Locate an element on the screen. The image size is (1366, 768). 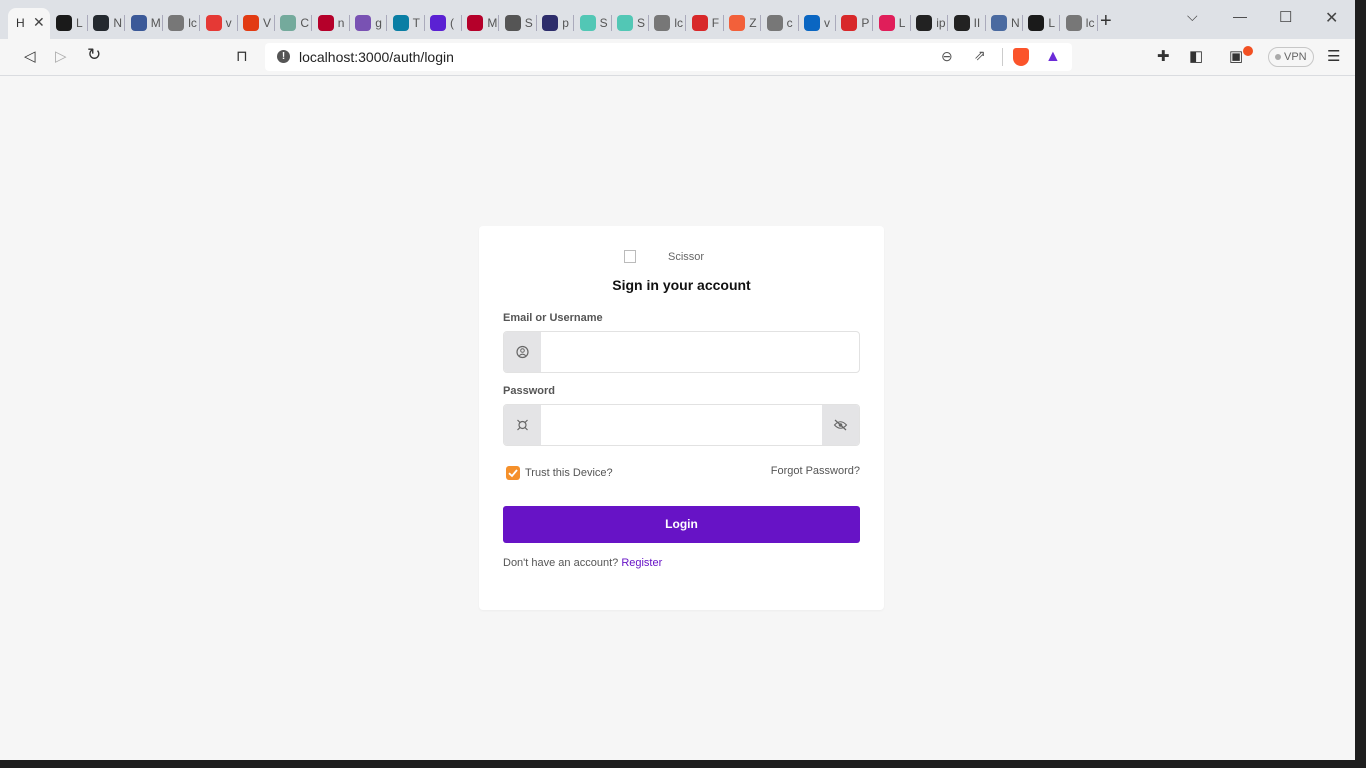
url-text: localhost:3000/auth/login is located at coordinates (376, 57).